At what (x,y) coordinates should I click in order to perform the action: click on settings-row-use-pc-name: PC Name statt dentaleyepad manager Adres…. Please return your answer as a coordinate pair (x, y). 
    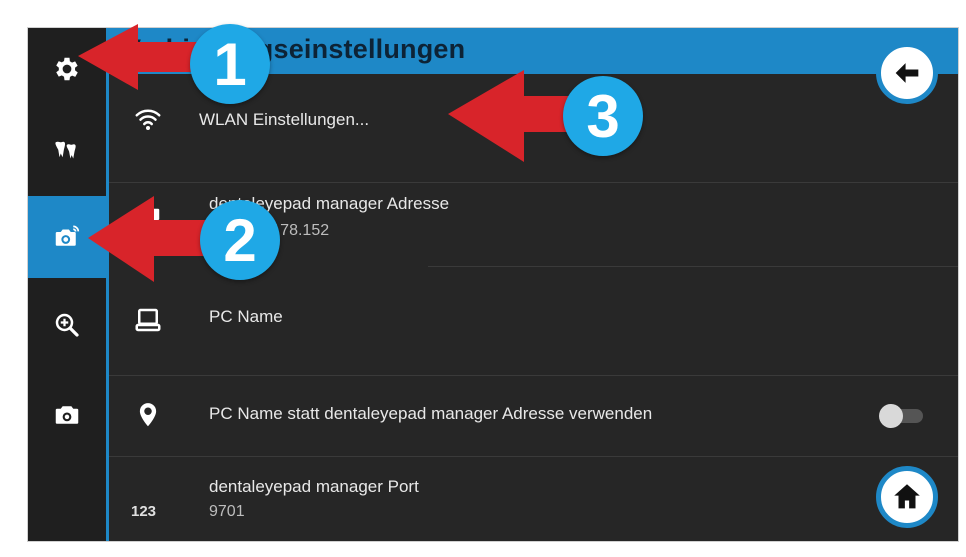
    Looking at the image, I should click on (533, 416).